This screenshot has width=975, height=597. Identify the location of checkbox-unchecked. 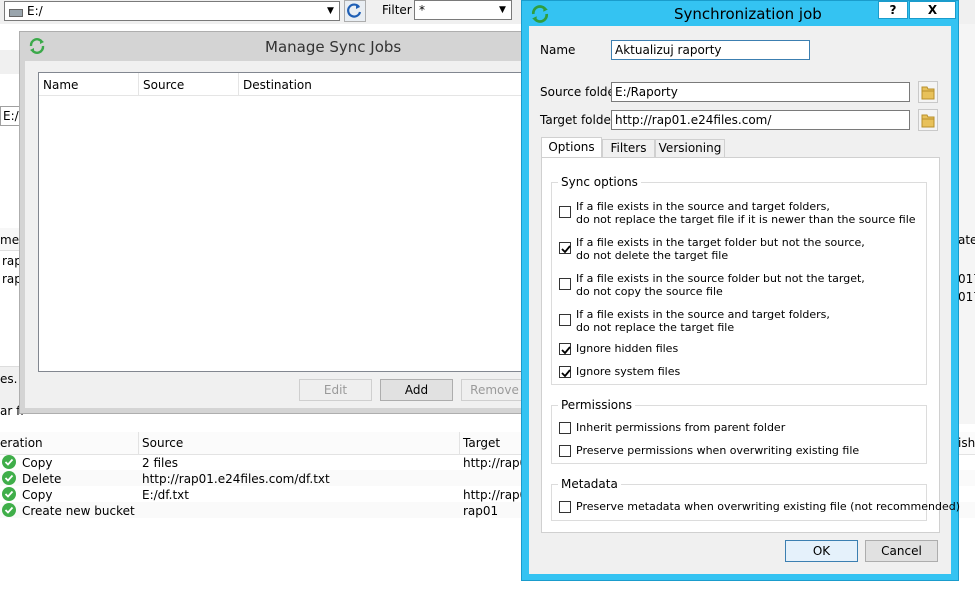
(565, 507).